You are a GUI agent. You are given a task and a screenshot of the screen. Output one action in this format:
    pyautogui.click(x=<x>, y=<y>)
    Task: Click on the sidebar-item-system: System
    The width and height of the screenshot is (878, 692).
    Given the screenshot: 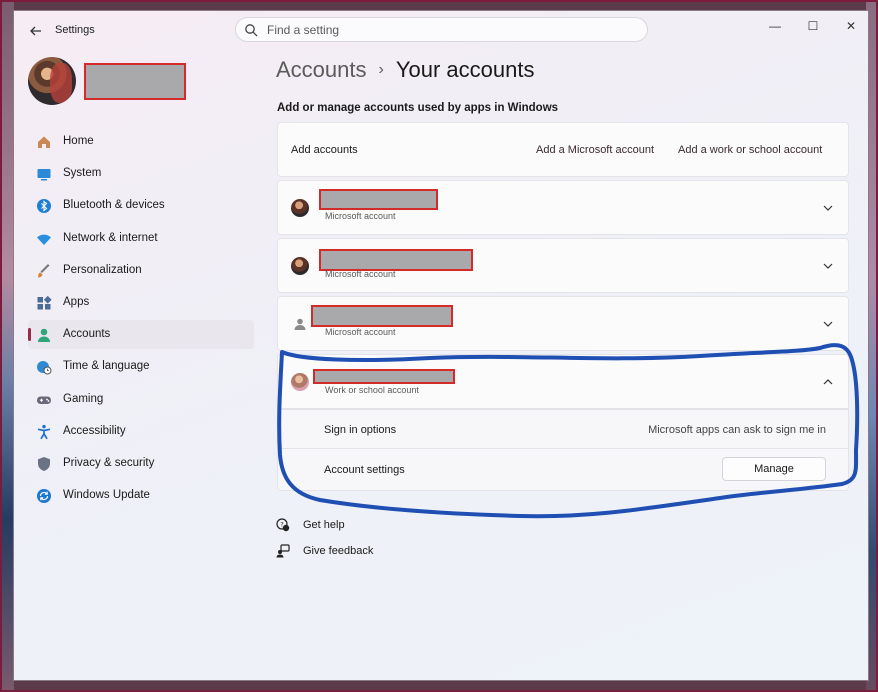 What is the action you would take?
    pyautogui.click(x=141, y=173)
    